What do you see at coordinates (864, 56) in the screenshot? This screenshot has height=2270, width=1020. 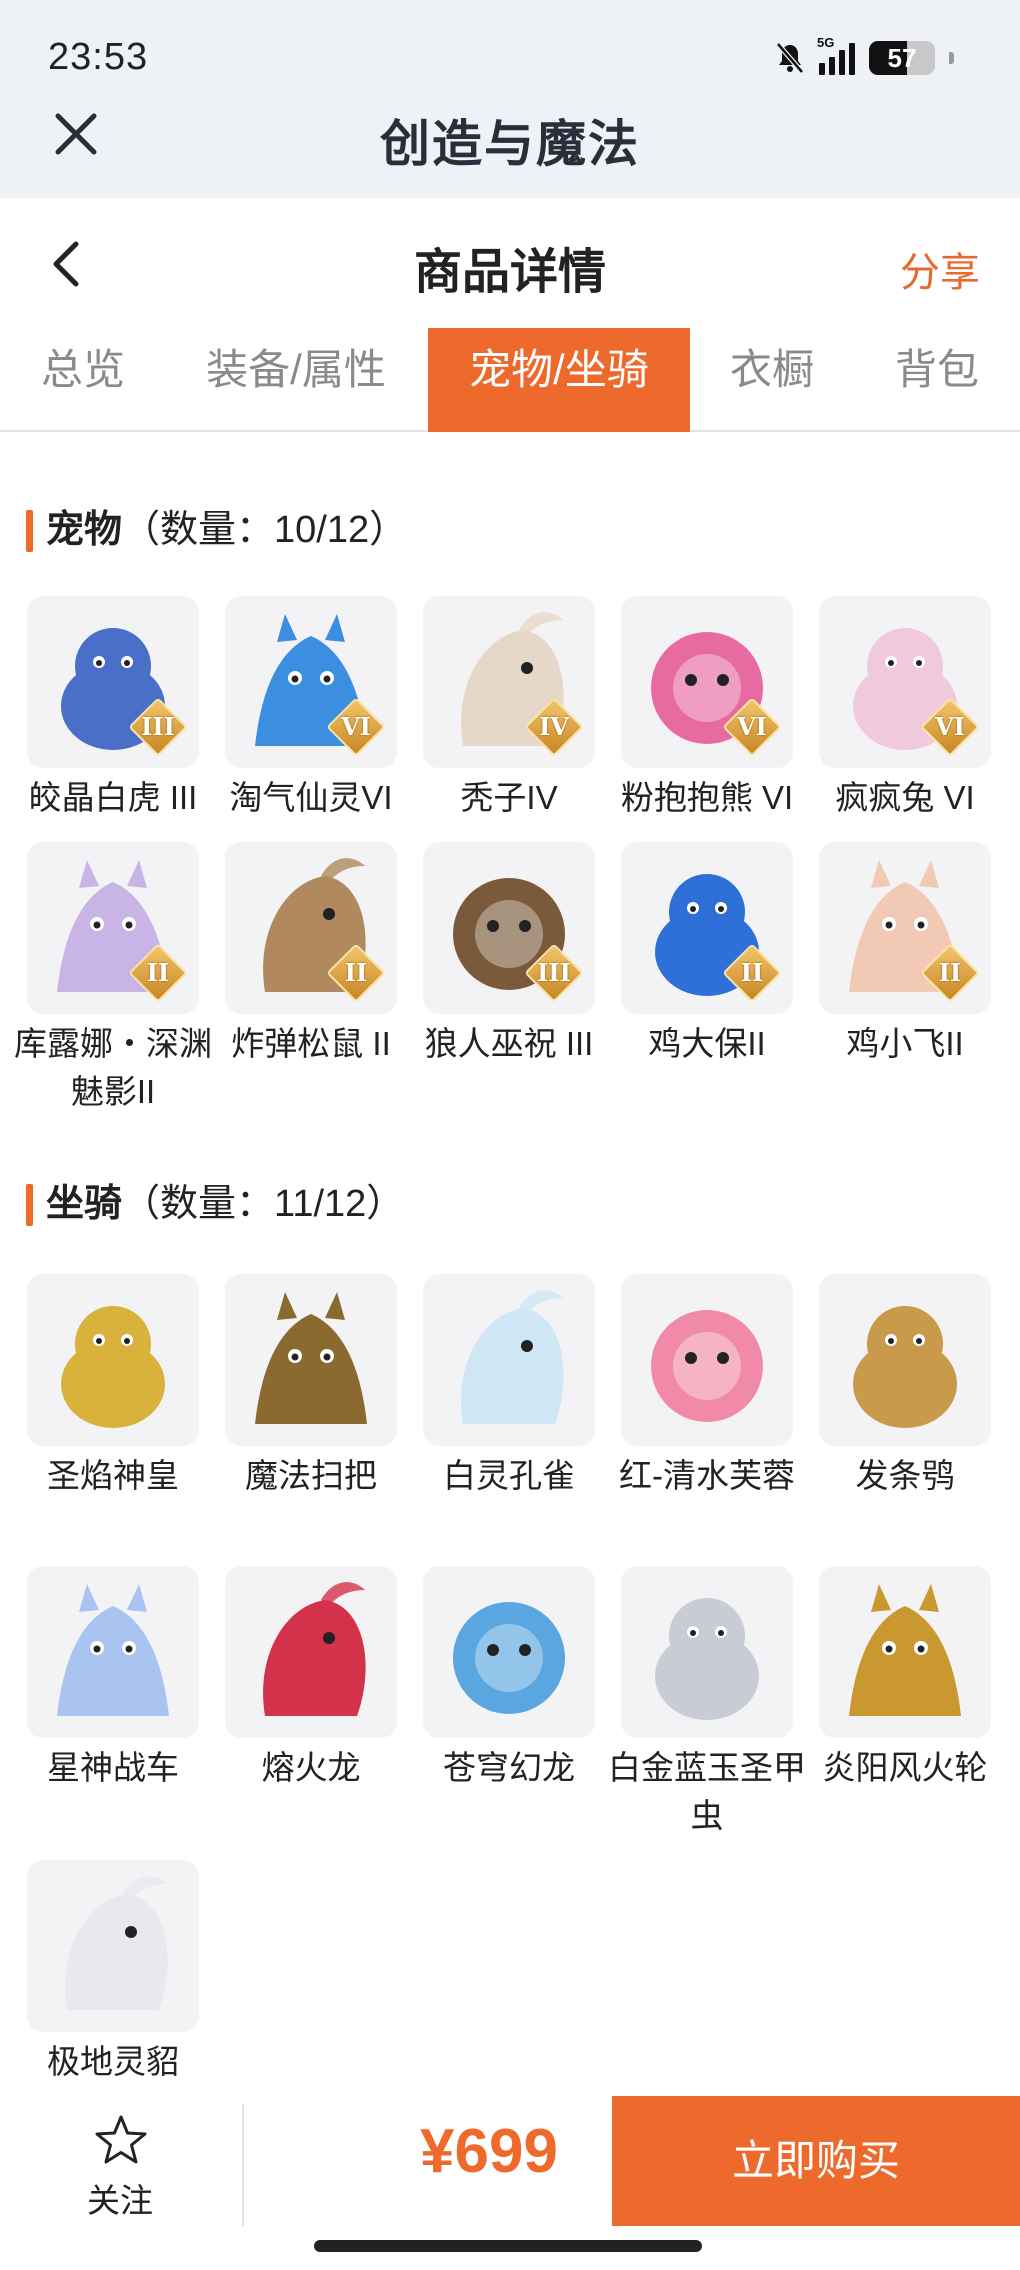 I see `status-icons: 5G 57` at bounding box center [864, 56].